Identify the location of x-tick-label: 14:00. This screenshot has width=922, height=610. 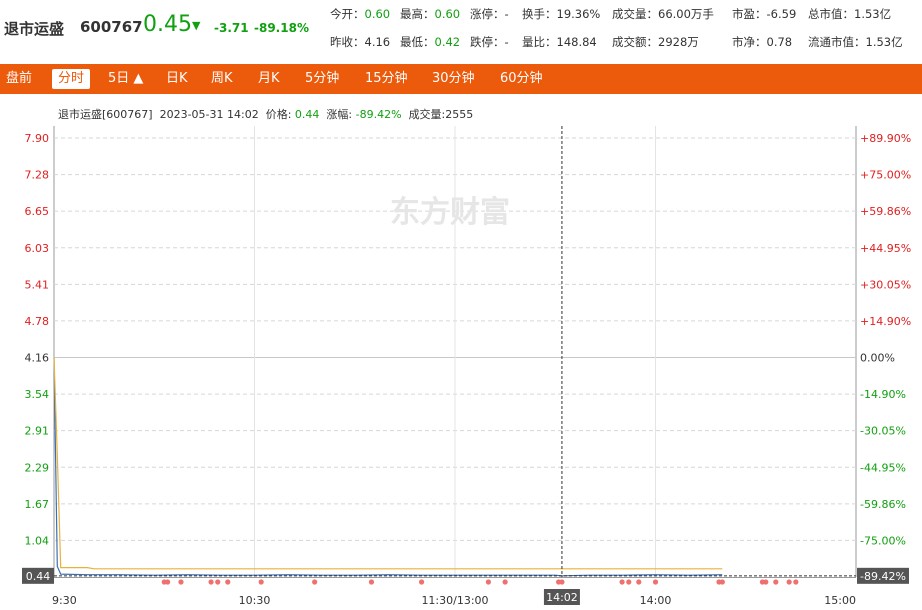
(656, 600).